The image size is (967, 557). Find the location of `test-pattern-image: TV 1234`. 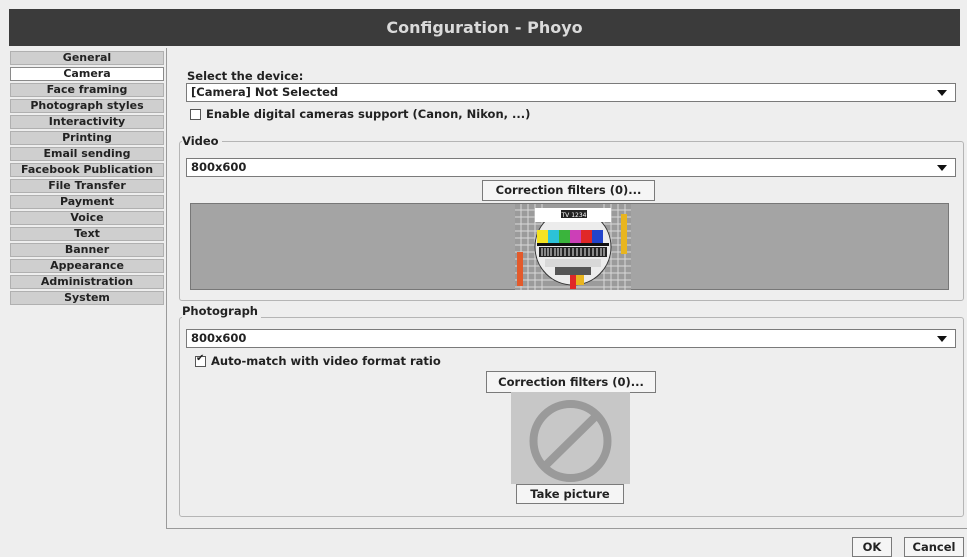

test-pattern-image: TV 1234 is located at coordinates (573, 247).